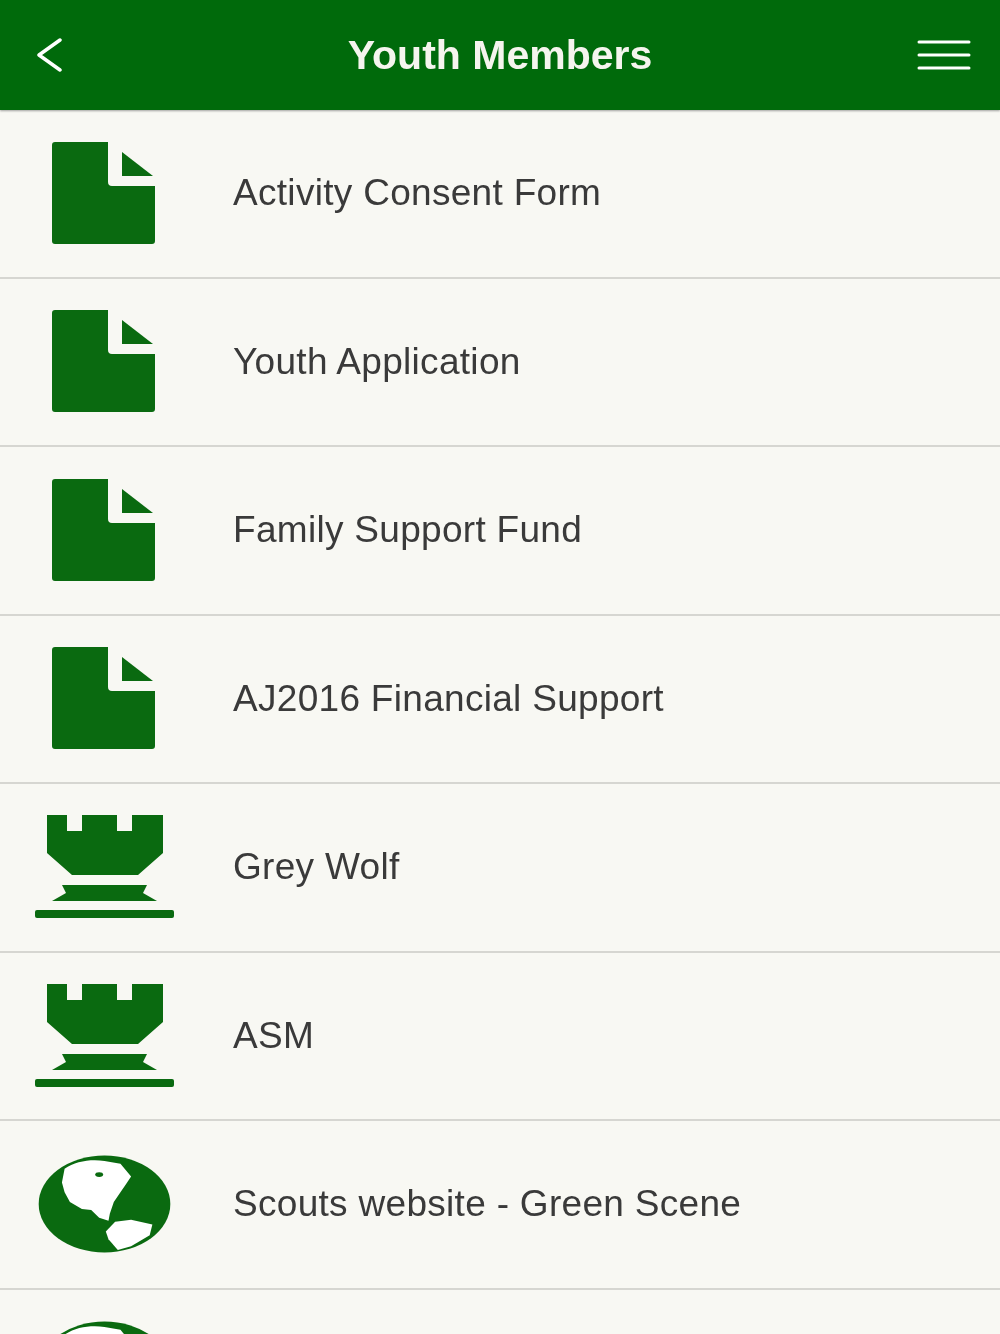 The height and width of the screenshot is (1334, 1000). Describe the element at coordinates (500, 1036) in the screenshot. I see `list-item: ASM` at that location.